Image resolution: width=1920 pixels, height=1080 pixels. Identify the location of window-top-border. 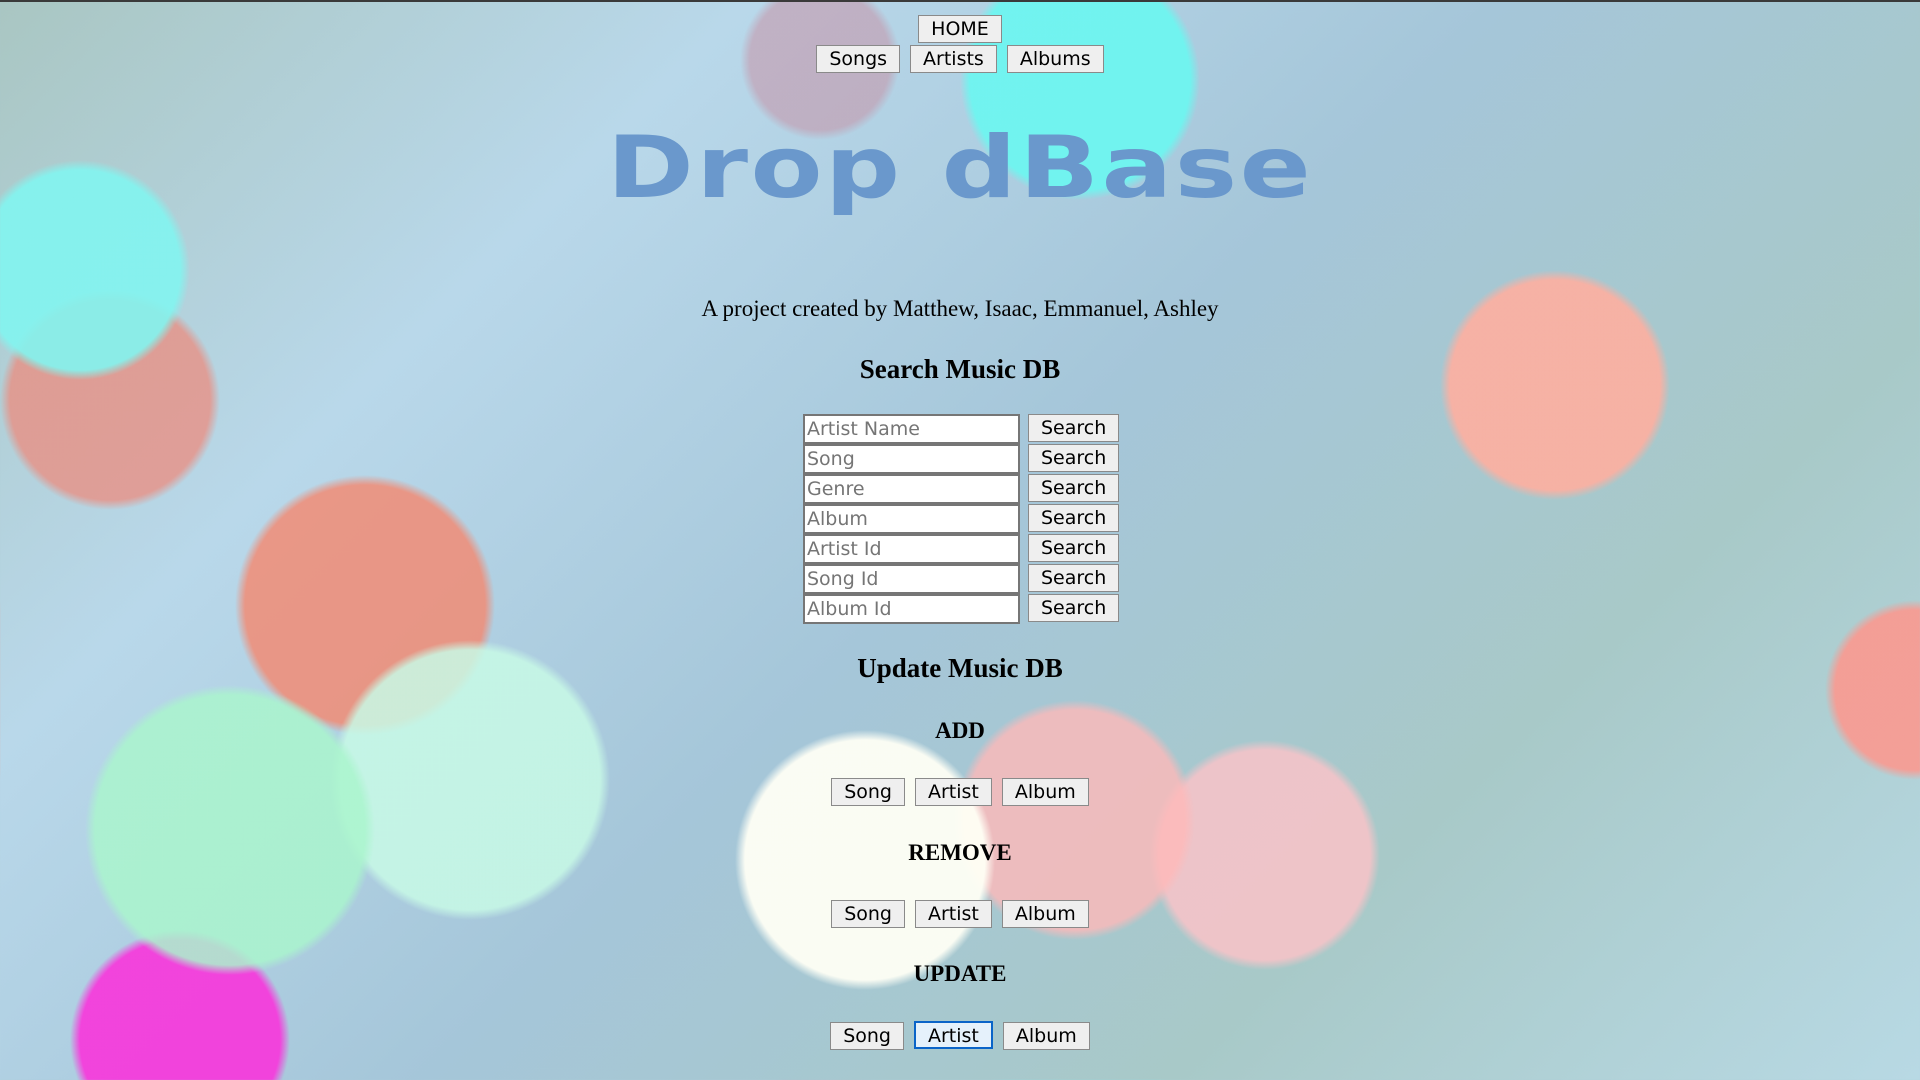
(960, 1).